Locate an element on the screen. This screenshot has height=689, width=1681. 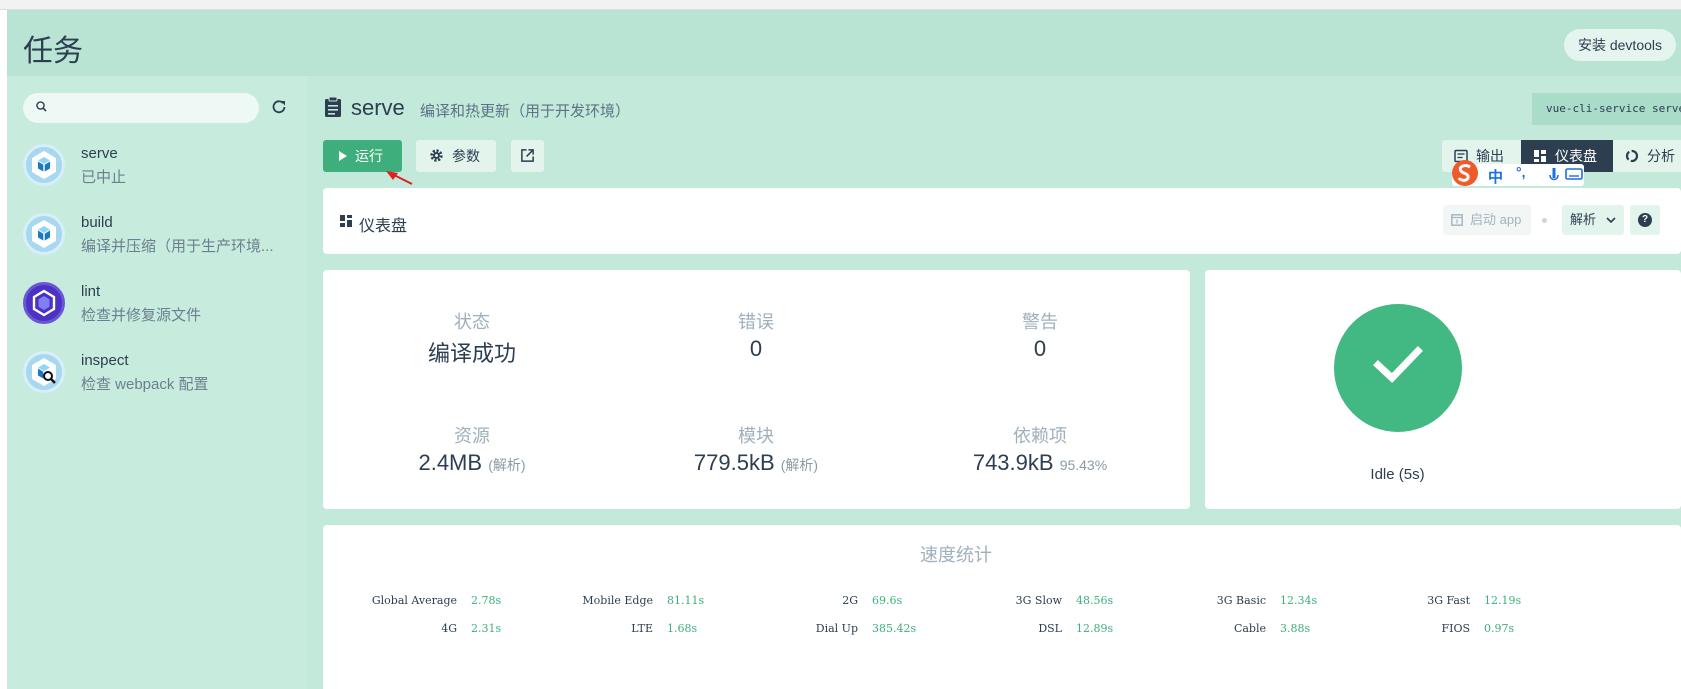
stat-errors: 错误 0 is located at coordinates (756, 335).